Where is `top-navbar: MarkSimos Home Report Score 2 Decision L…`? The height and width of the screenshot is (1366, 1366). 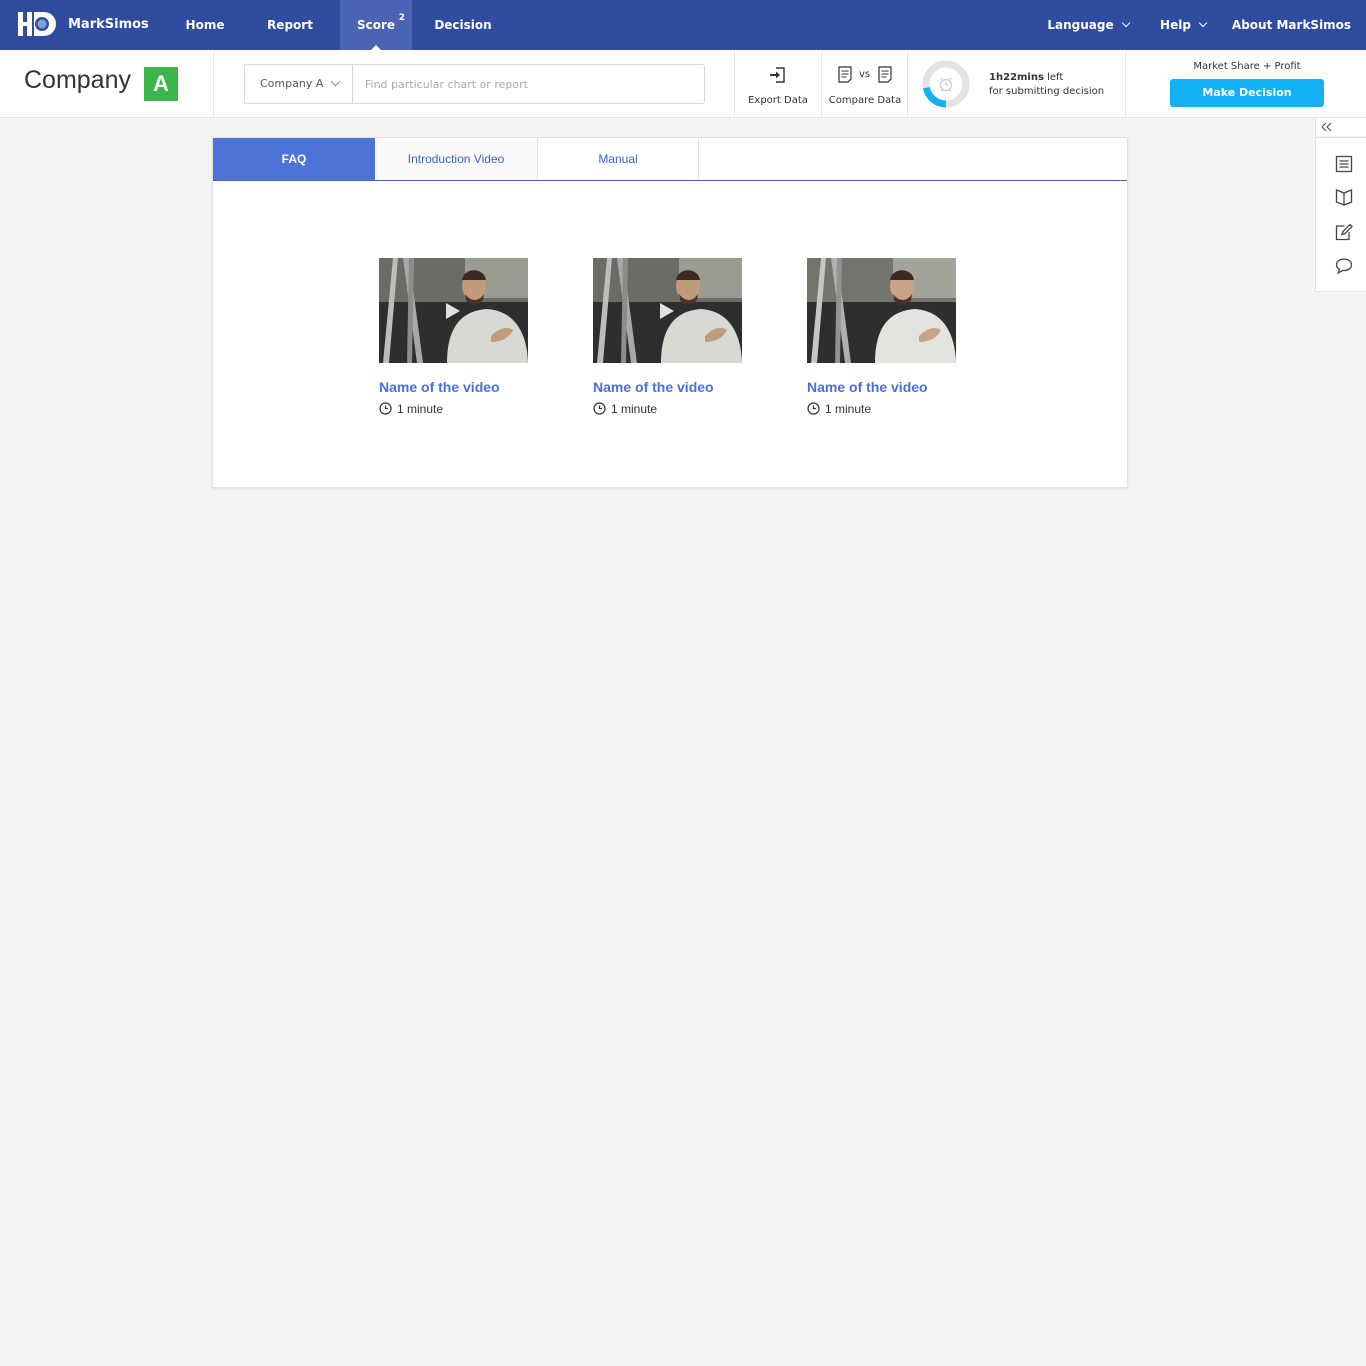
top-navbar: MarkSimos Home Report Score 2 Decision L… is located at coordinates (683, 25).